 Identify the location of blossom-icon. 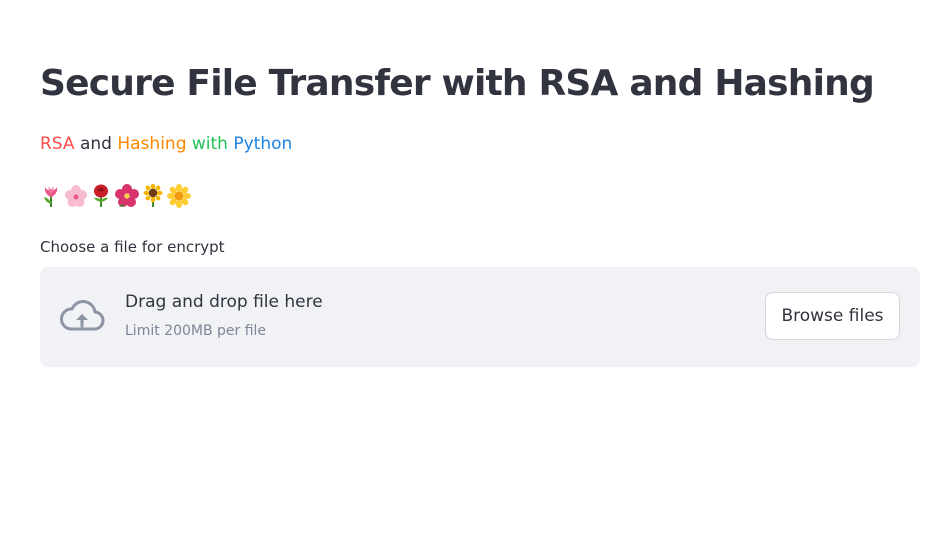
(179, 196).